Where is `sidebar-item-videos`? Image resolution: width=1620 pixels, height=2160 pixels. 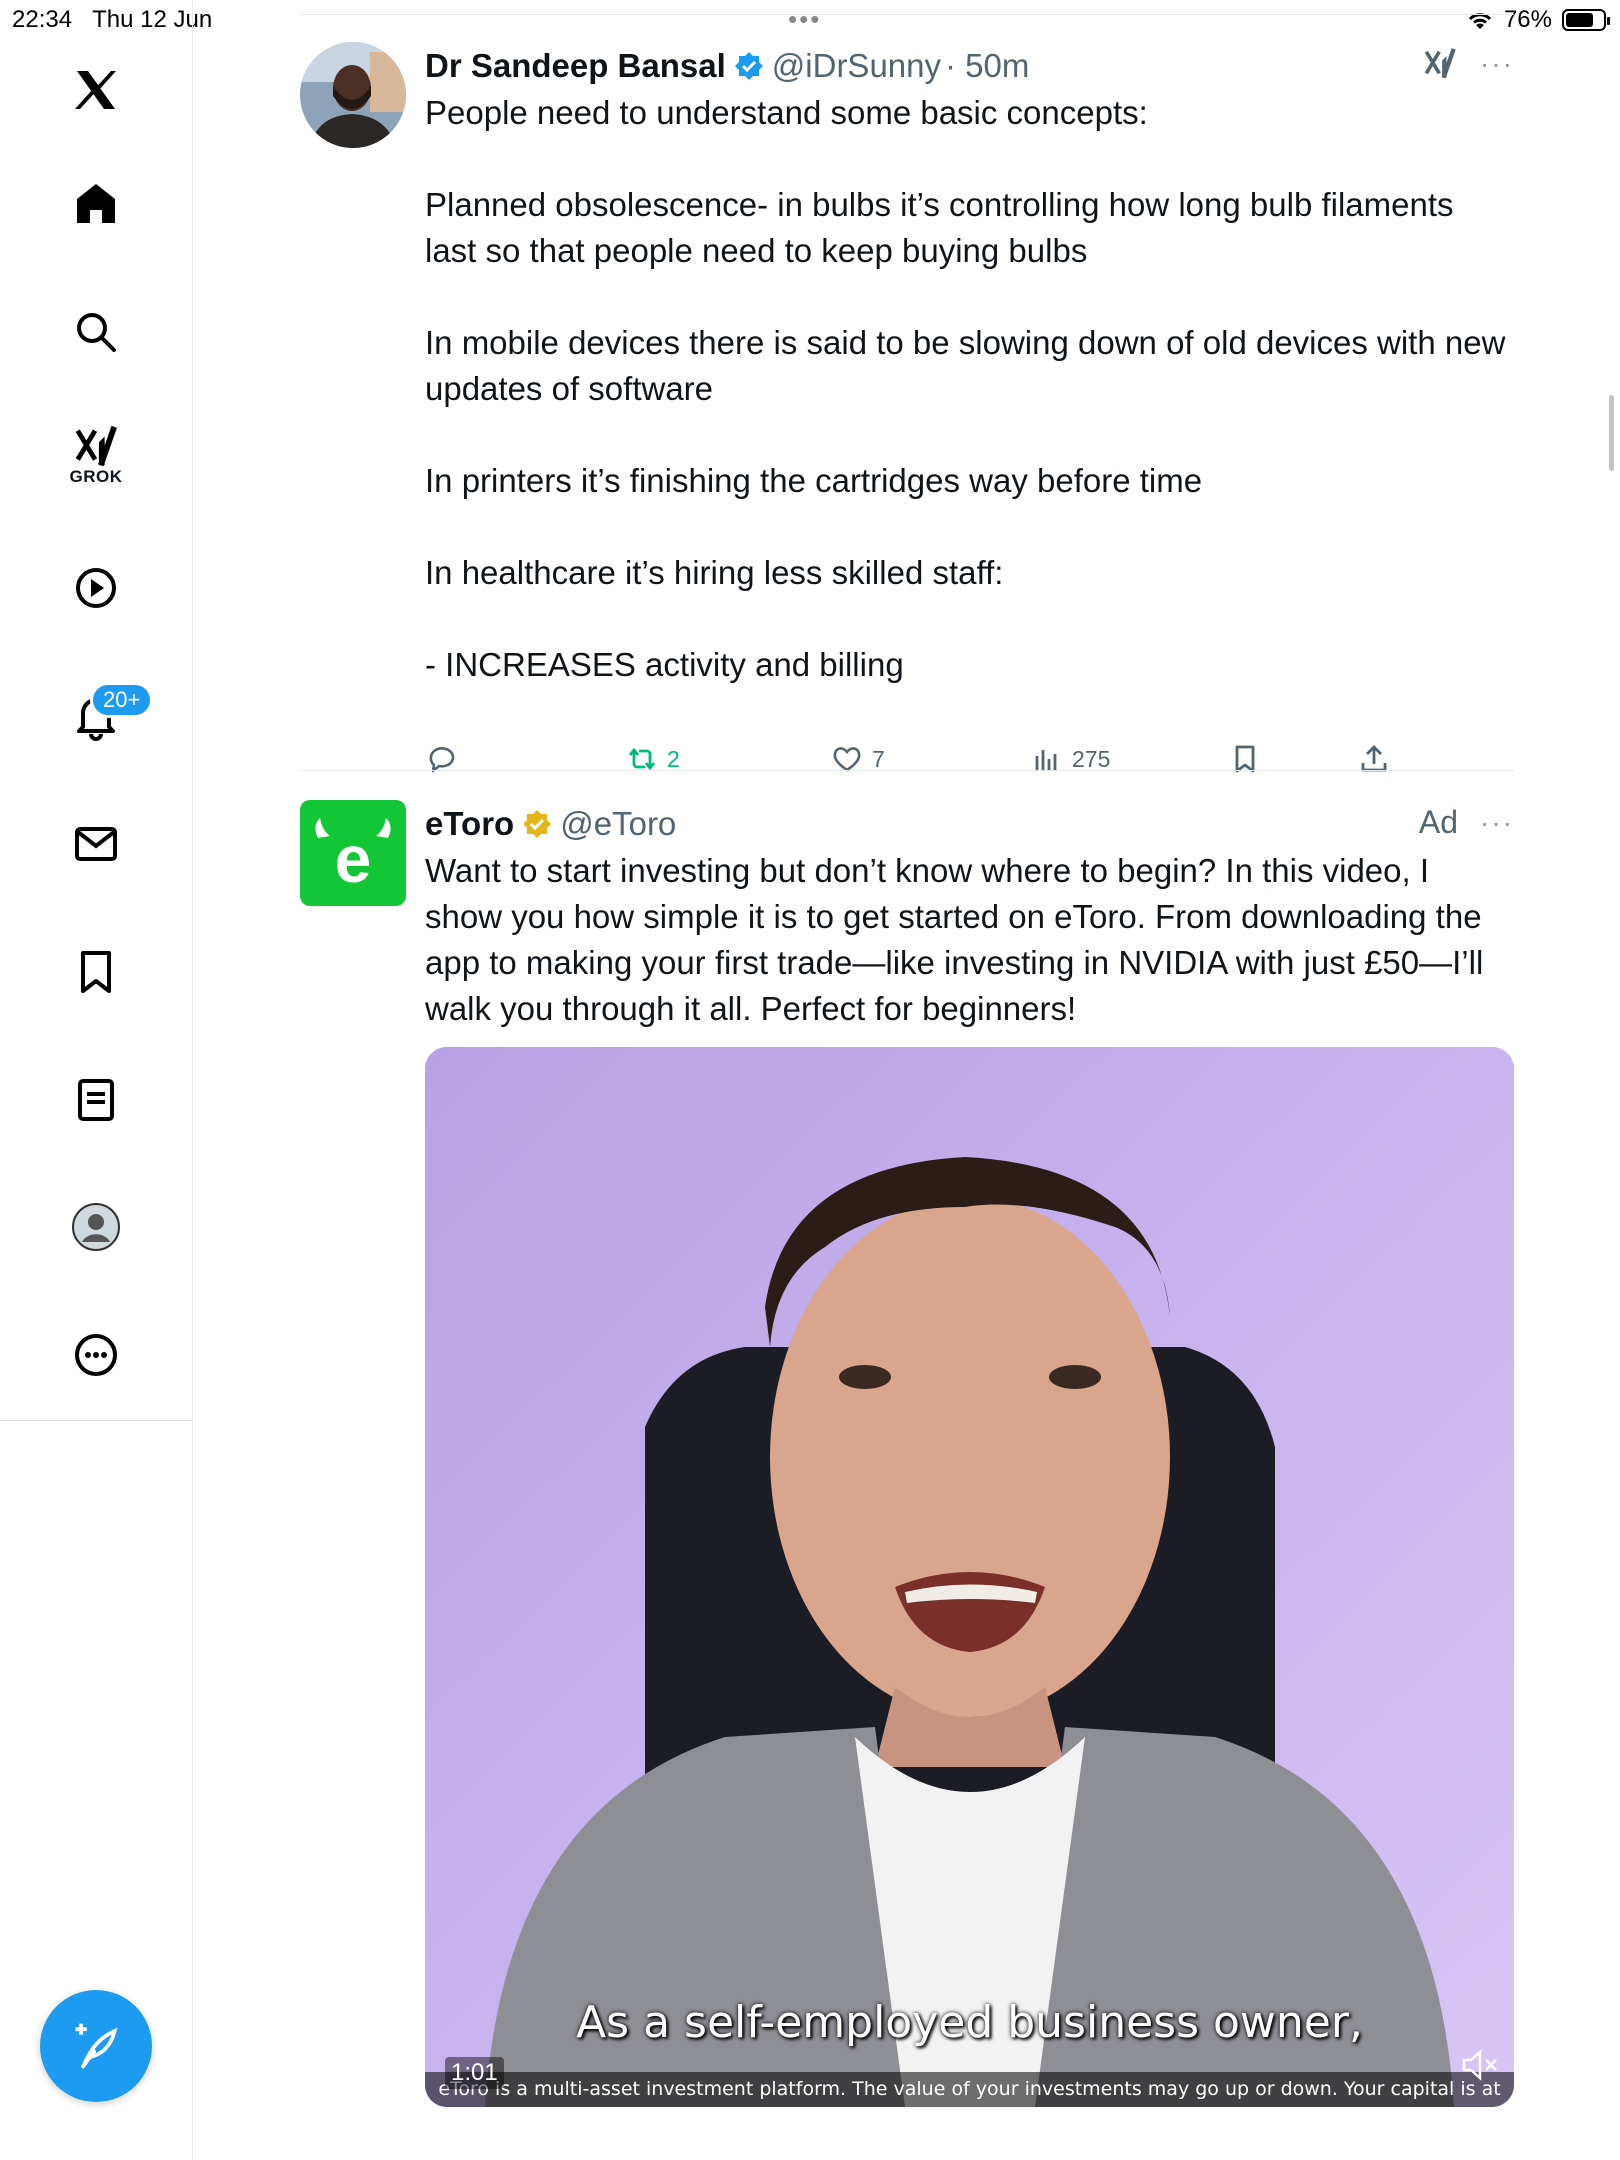
sidebar-item-videos is located at coordinates (96, 588).